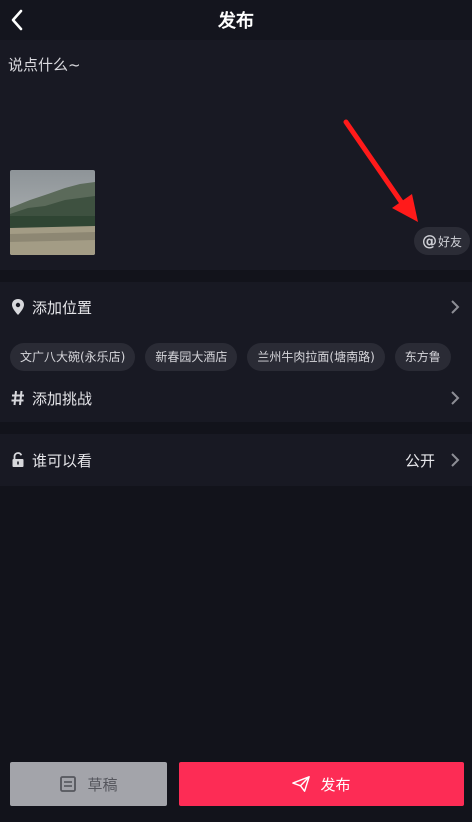 This screenshot has height=822, width=472. Describe the element at coordinates (62, 398) in the screenshot. I see `add-challenge-label: 添加挑战` at that location.